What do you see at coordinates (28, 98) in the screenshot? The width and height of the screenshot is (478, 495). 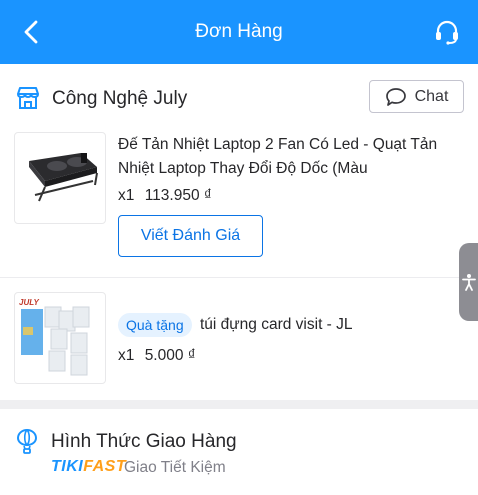 I see `store-icon` at bounding box center [28, 98].